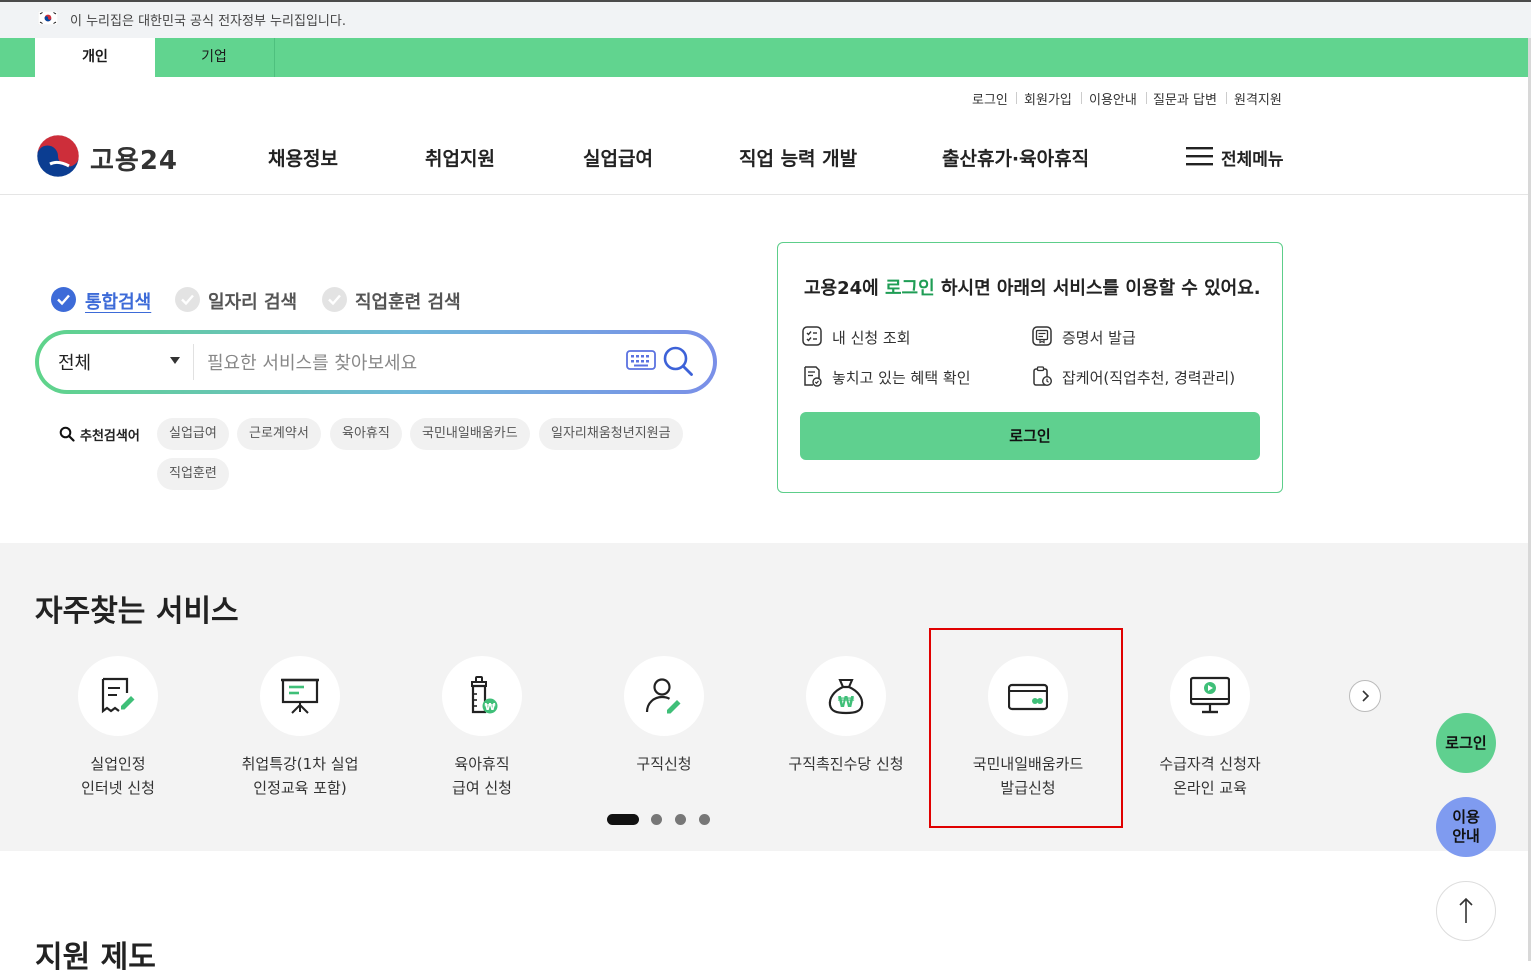 Image resolution: width=1531 pixels, height=976 pixels. I want to click on document-pen-icon, so click(118, 695).